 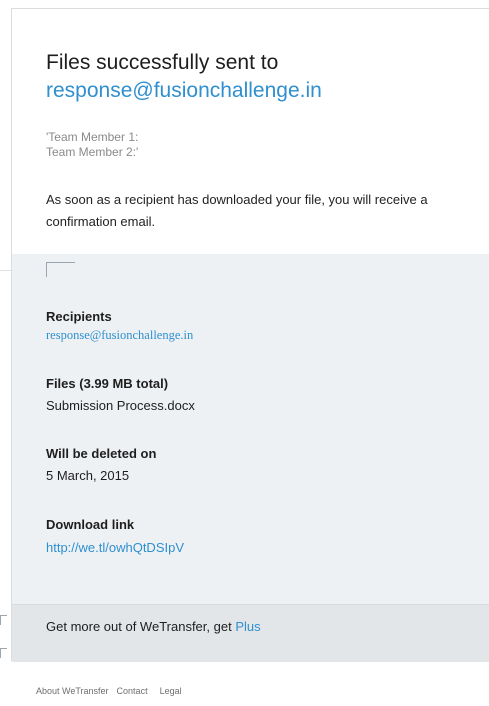 I want to click on legal-link: Legal, so click(x=171, y=691).